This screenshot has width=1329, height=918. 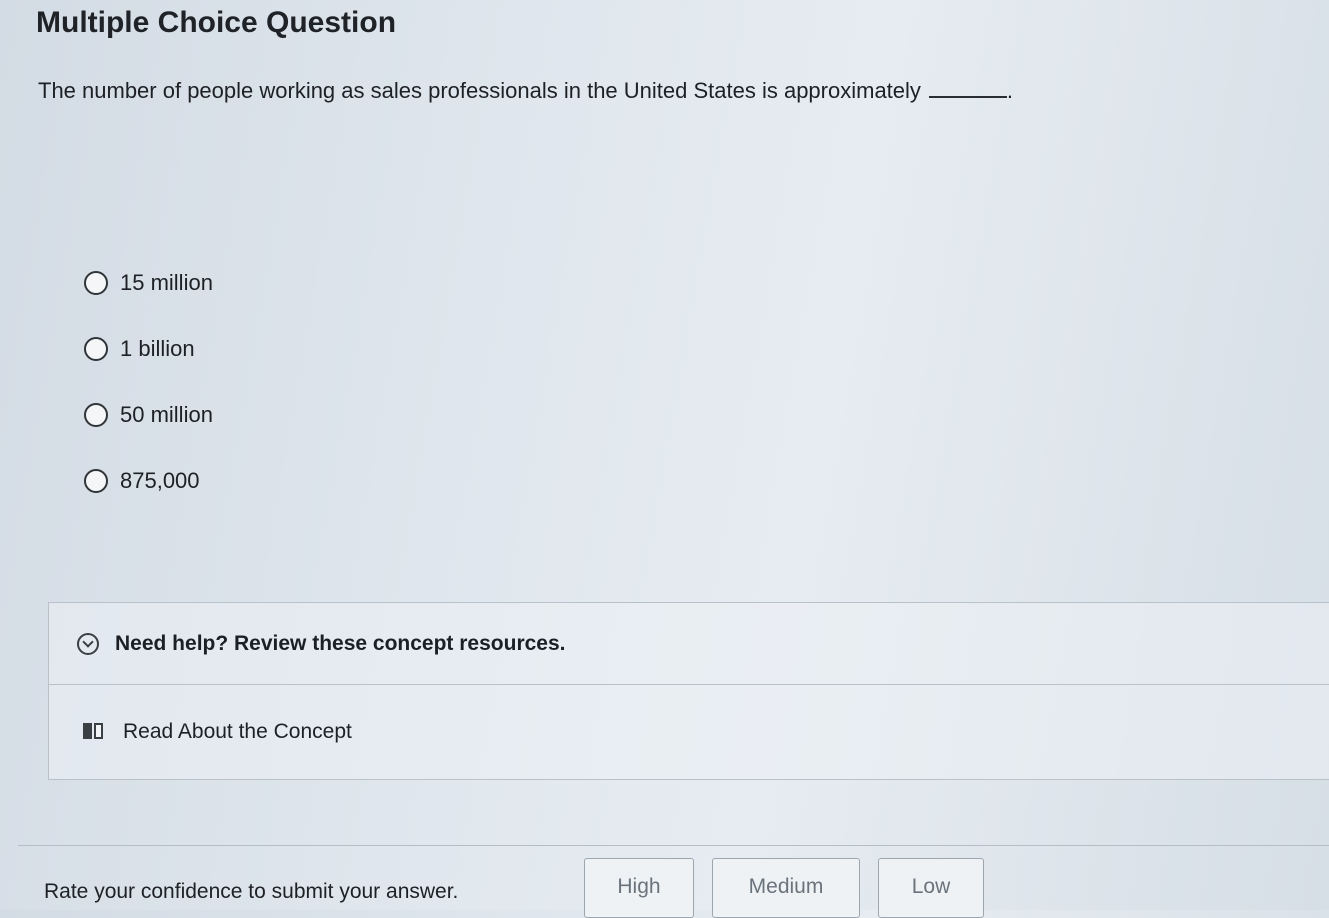 I want to click on answer-option-label: 875,000, so click(x=160, y=480).